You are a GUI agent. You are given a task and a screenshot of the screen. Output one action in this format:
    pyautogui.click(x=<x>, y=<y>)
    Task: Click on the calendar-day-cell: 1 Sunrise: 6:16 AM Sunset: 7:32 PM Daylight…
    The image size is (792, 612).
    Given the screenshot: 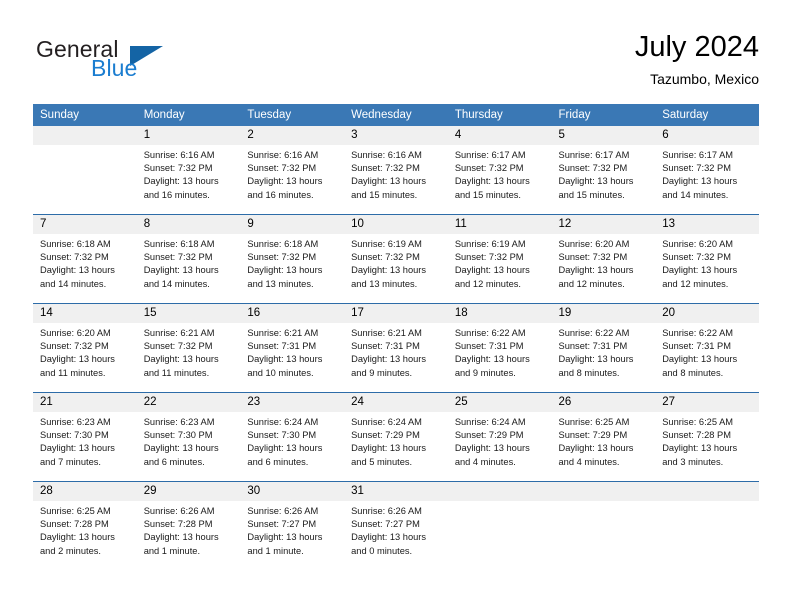 What is the action you would take?
    pyautogui.click(x=188, y=170)
    